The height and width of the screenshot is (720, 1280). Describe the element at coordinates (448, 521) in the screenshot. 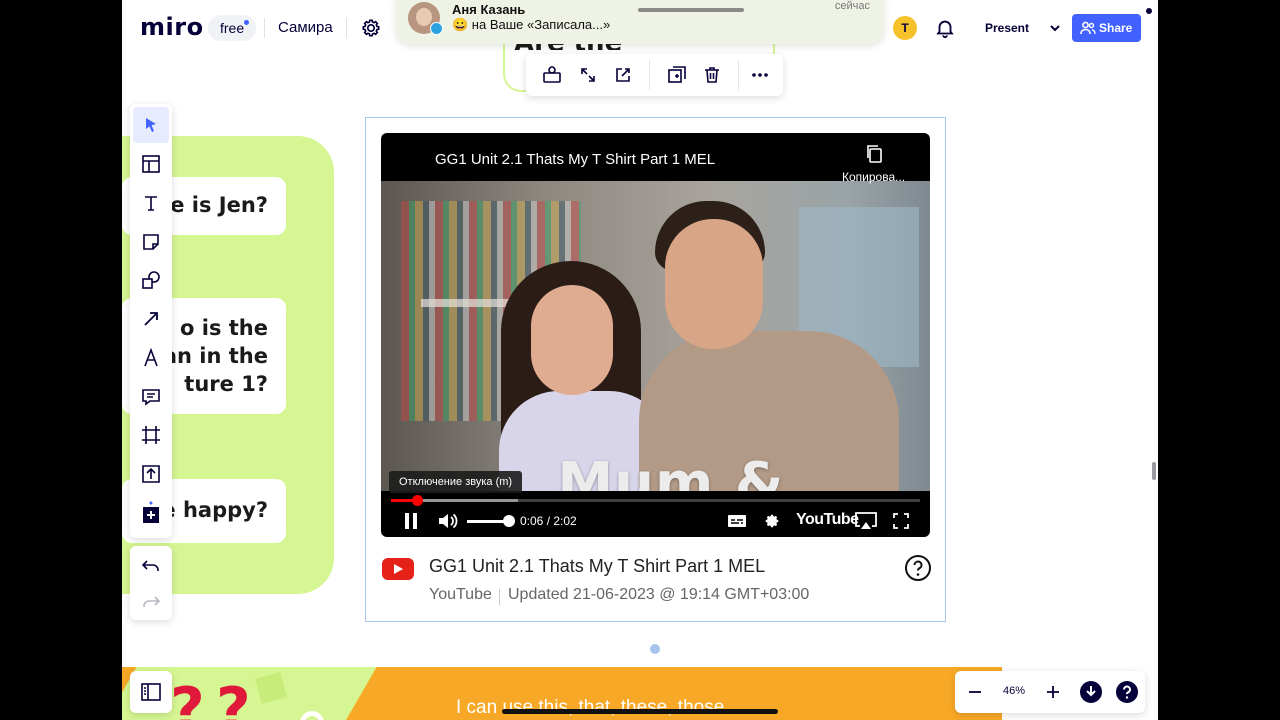

I see `volume-icon` at that location.